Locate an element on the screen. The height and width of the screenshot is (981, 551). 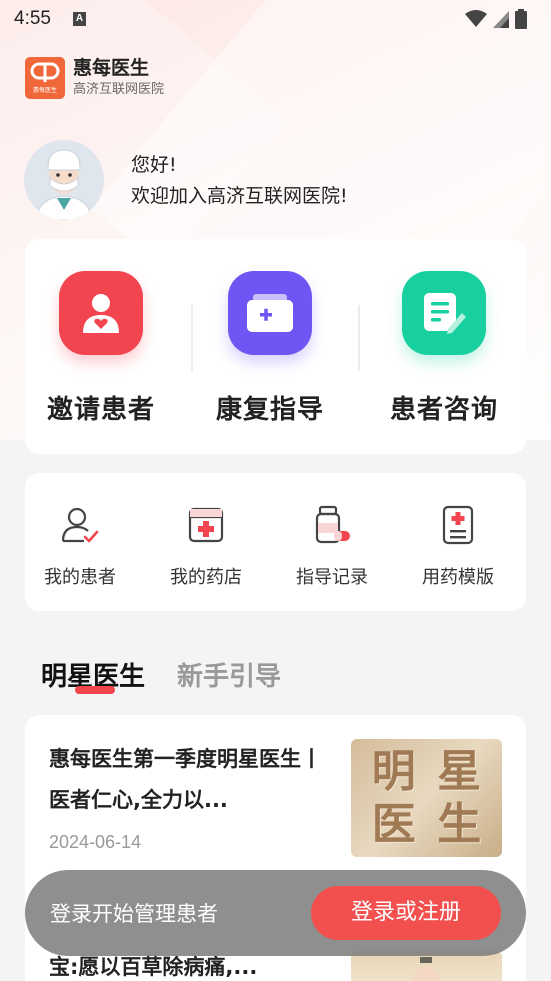
status-time: 4:55 is located at coordinates (32, 18).